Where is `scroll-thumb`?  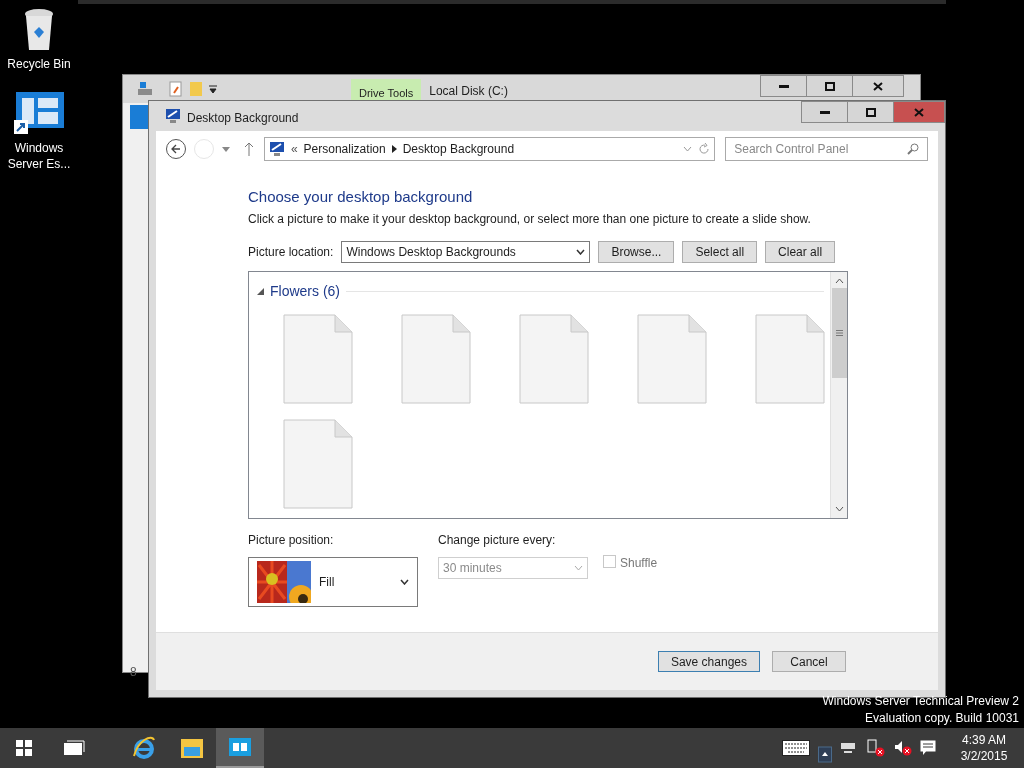
scroll-thumb is located at coordinates (839, 333).